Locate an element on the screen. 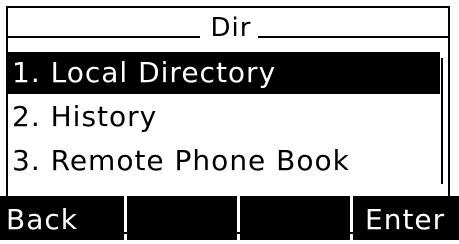  page-title: Dir is located at coordinates (231, 28).